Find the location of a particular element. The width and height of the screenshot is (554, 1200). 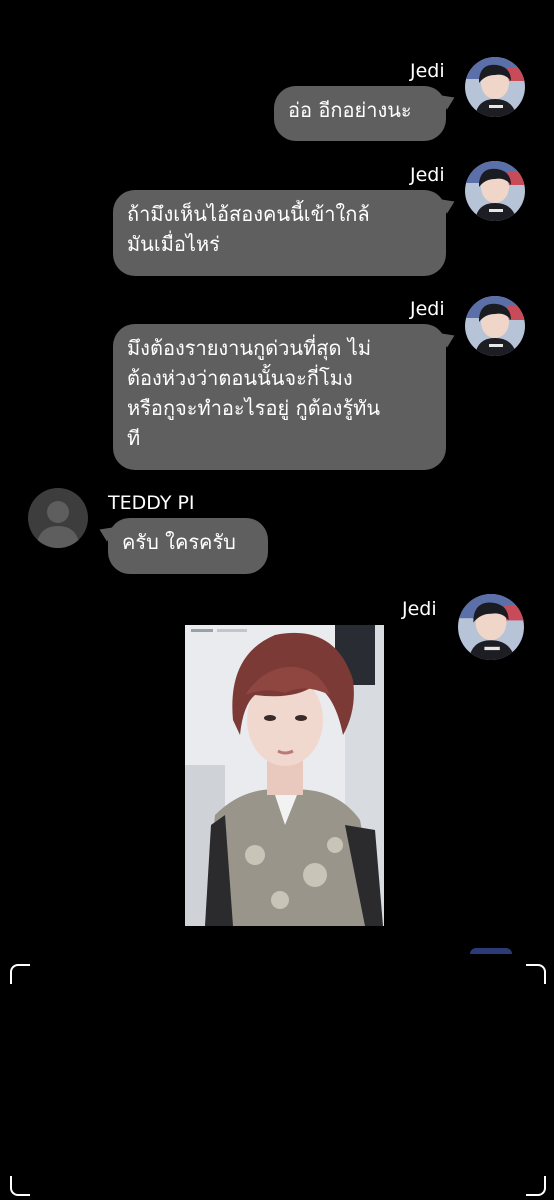

message-text-line: มันเมื่อไหร่ is located at coordinates (173, 244).